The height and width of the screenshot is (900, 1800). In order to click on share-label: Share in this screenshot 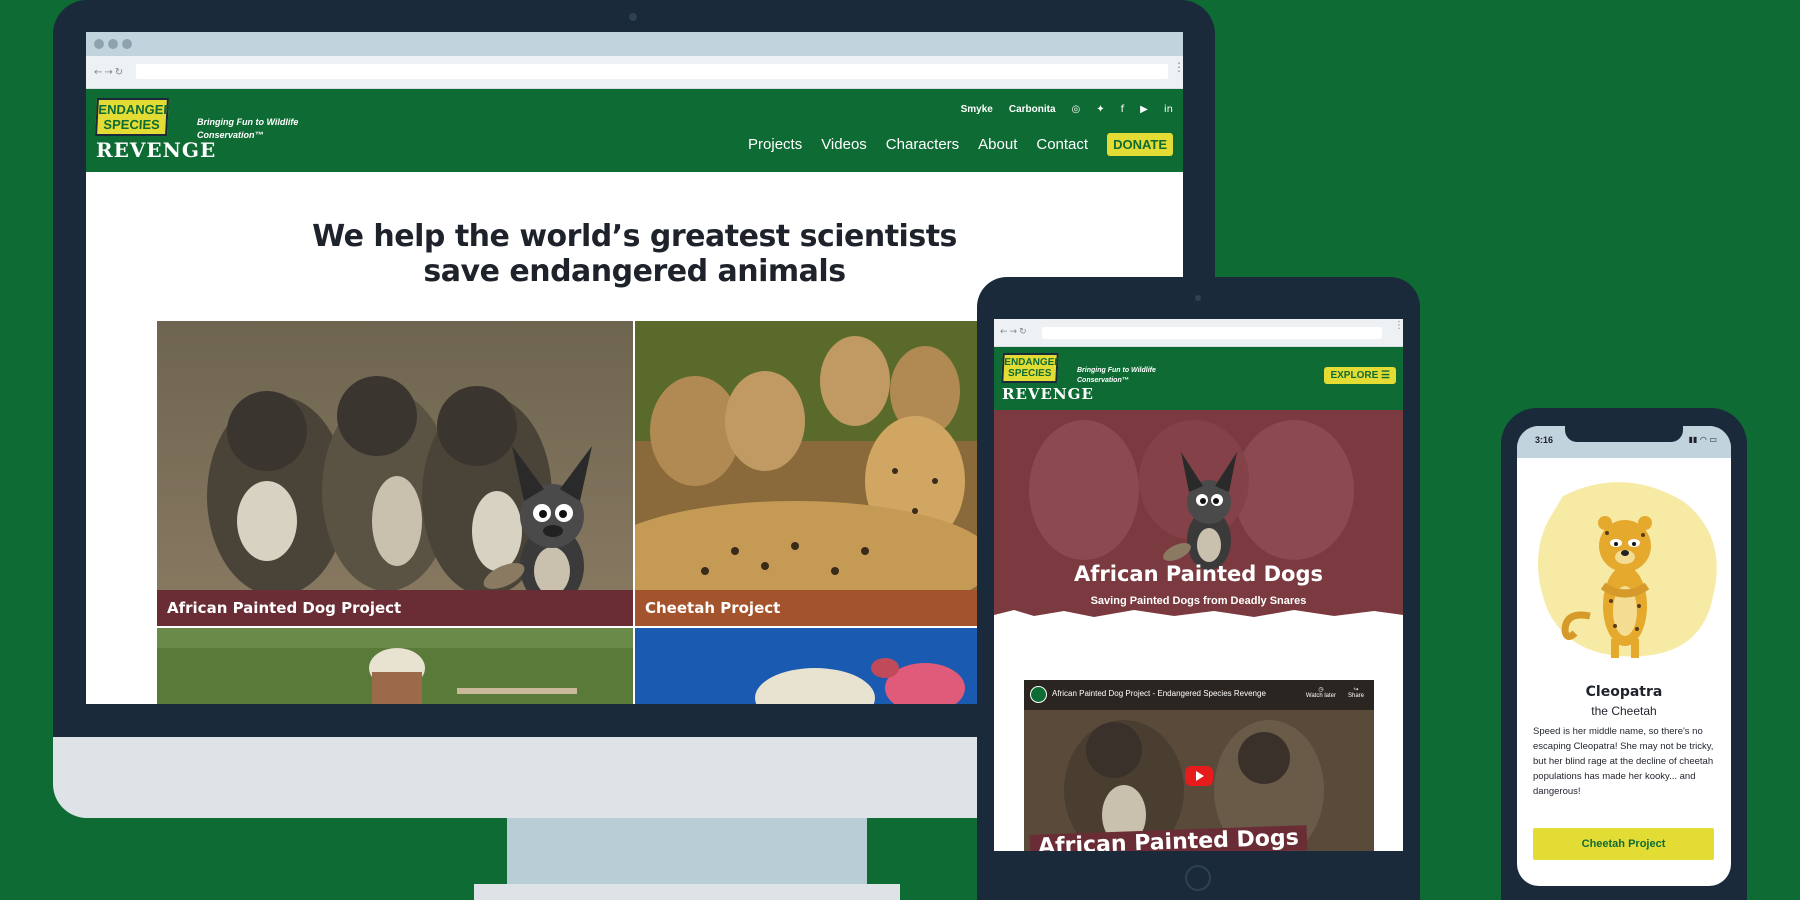, I will do `click(1355, 696)`.